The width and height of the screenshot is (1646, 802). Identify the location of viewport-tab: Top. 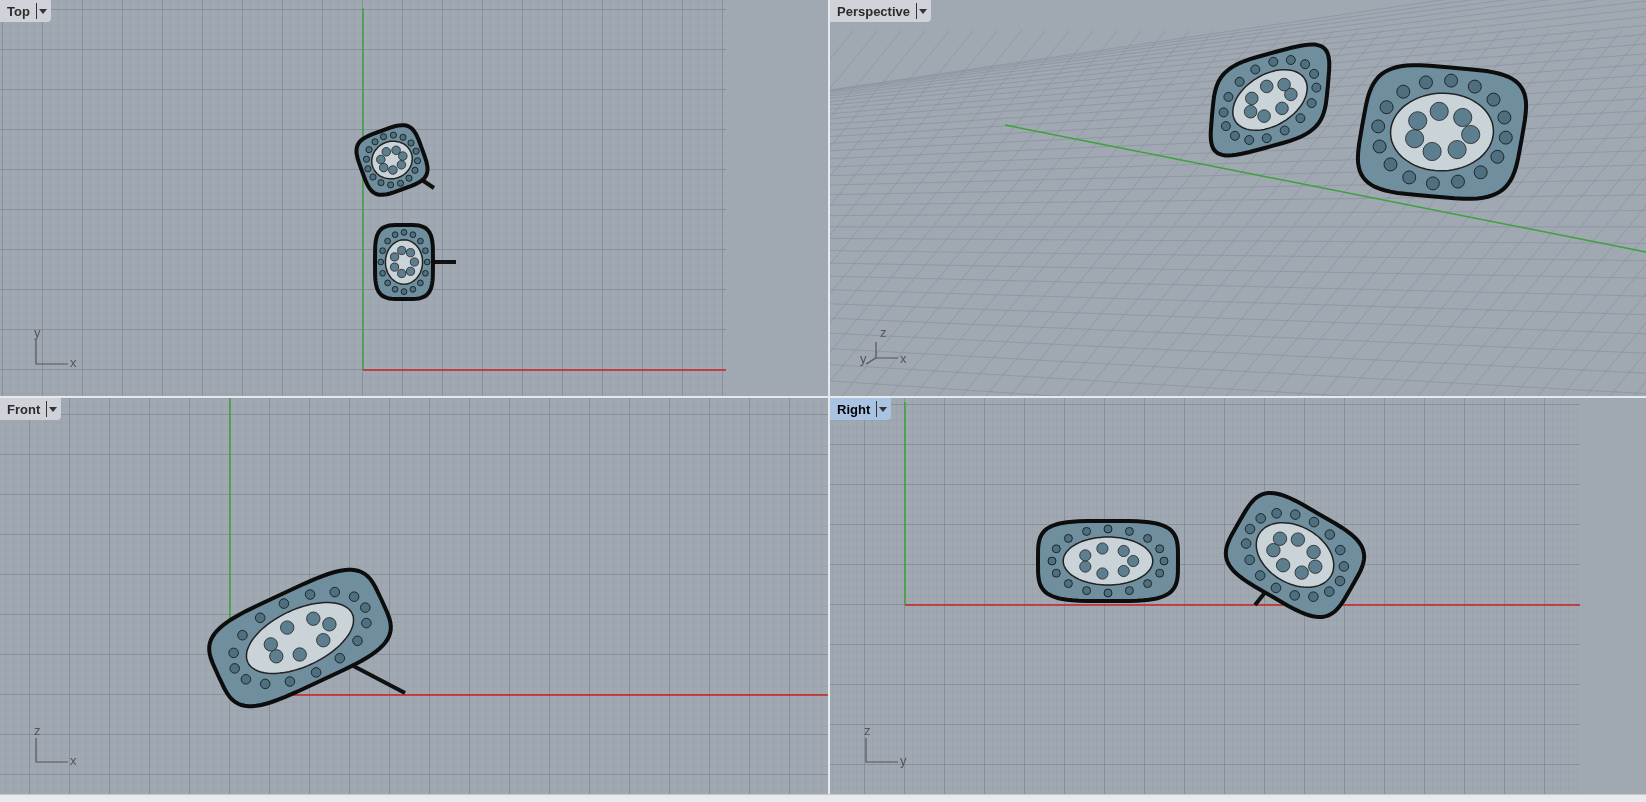
(25, 11).